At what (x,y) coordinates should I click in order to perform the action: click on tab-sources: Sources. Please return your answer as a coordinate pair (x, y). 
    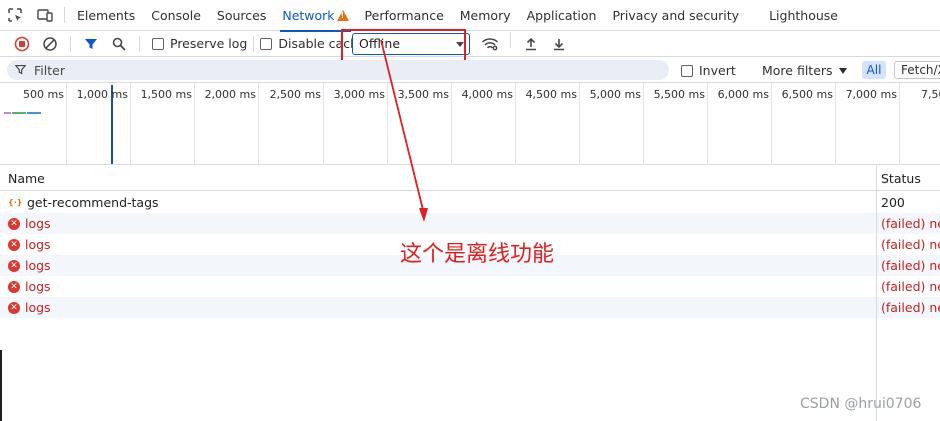
    Looking at the image, I should click on (241, 15).